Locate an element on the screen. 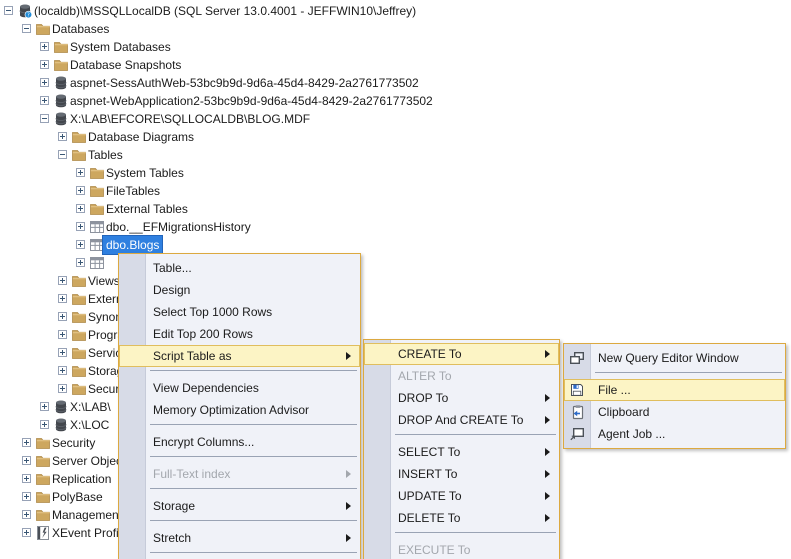 This screenshot has width=791, height=559. tree-item-label: Management is located at coordinates (87, 515).